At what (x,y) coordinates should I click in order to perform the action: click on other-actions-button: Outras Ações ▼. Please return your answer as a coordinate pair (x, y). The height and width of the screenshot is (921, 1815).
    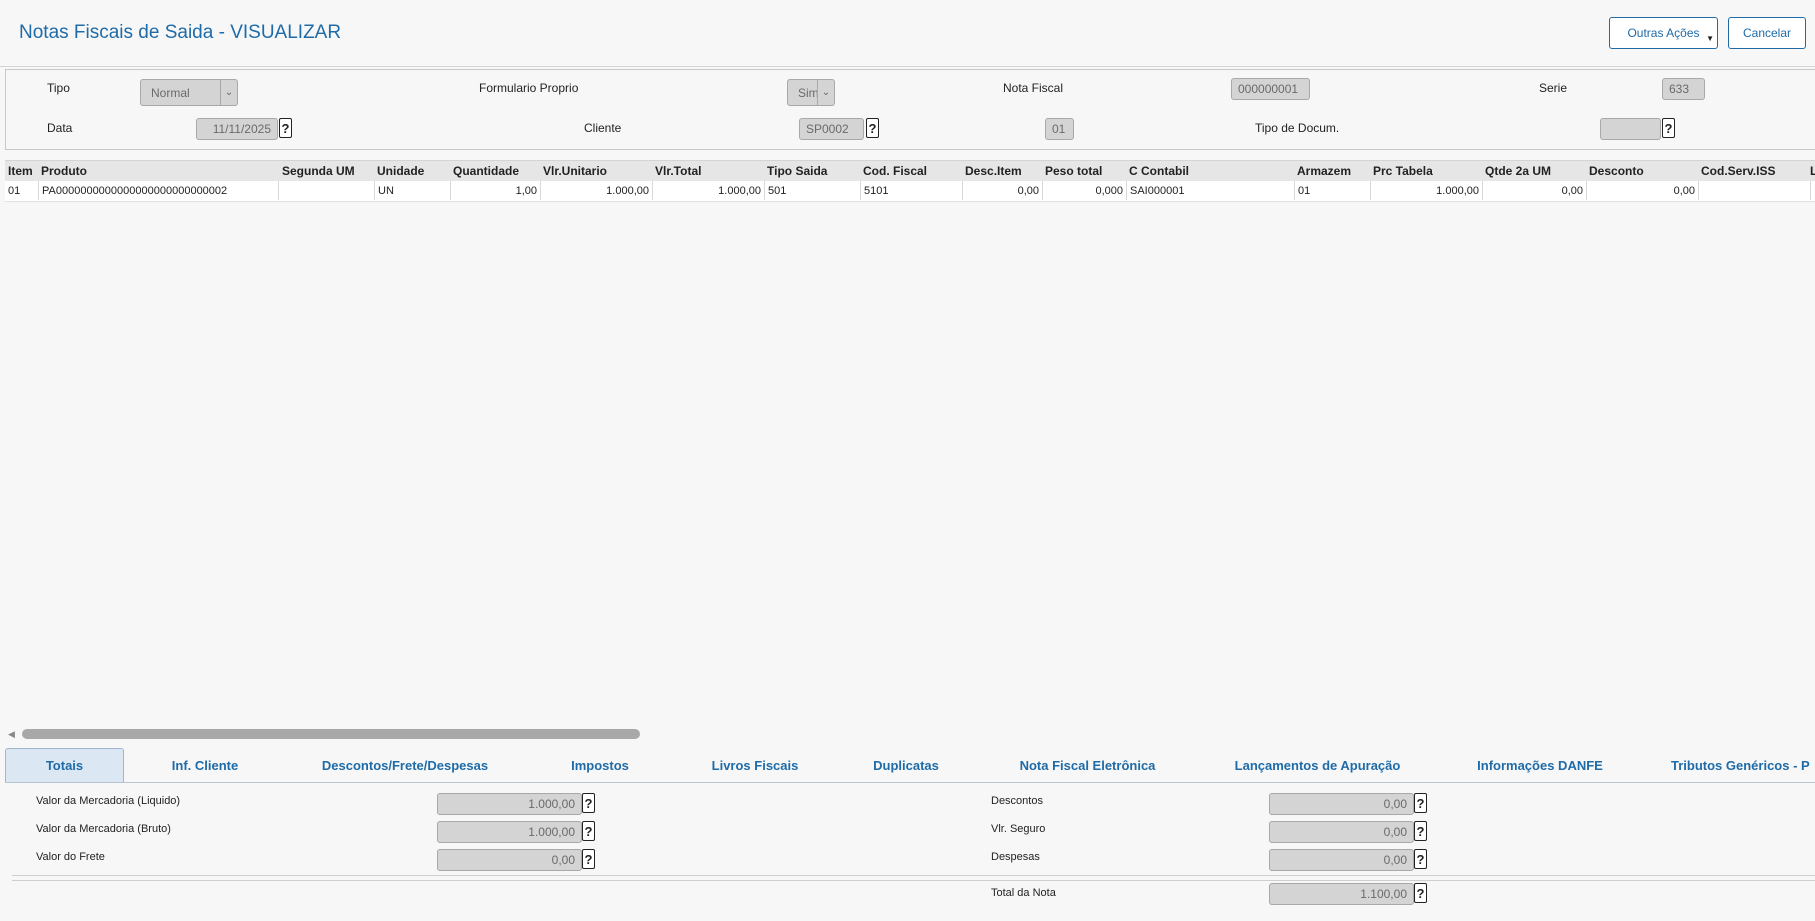
    Looking at the image, I should click on (1663, 33).